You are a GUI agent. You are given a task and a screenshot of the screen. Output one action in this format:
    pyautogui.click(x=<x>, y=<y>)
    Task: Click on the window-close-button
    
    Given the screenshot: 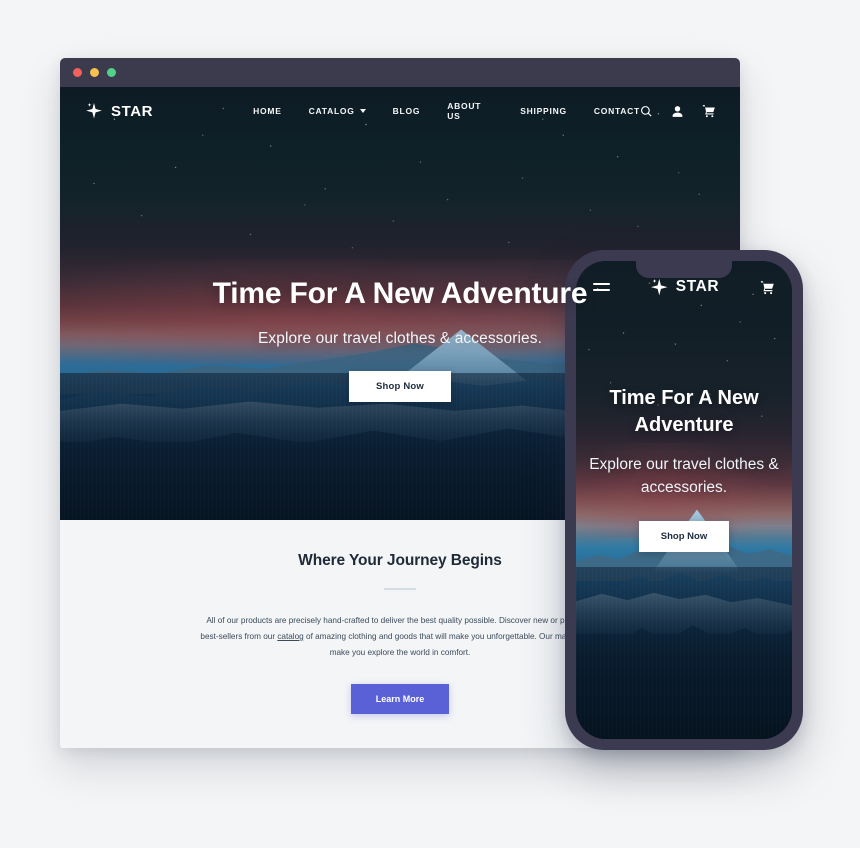 What is the action you would take?
    pyautogui.click(x=77, y=72)
    